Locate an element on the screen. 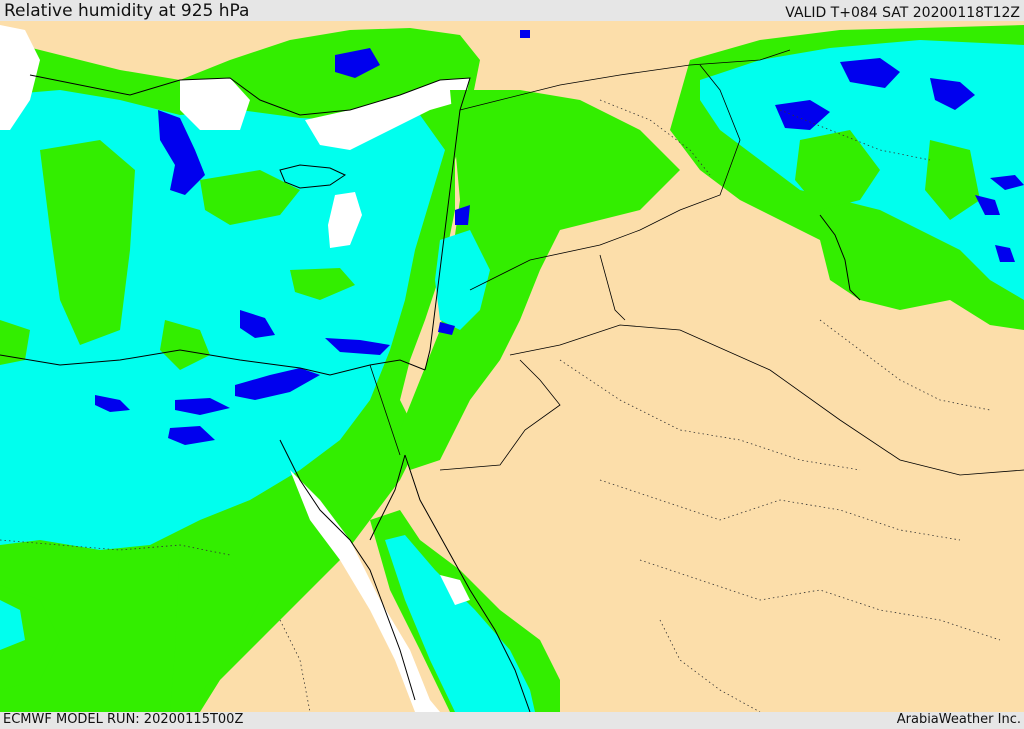 This screenshot has height=729, width=1024. map-title: Relative humidity at 925 hPa is located at coordinates (127, 11).